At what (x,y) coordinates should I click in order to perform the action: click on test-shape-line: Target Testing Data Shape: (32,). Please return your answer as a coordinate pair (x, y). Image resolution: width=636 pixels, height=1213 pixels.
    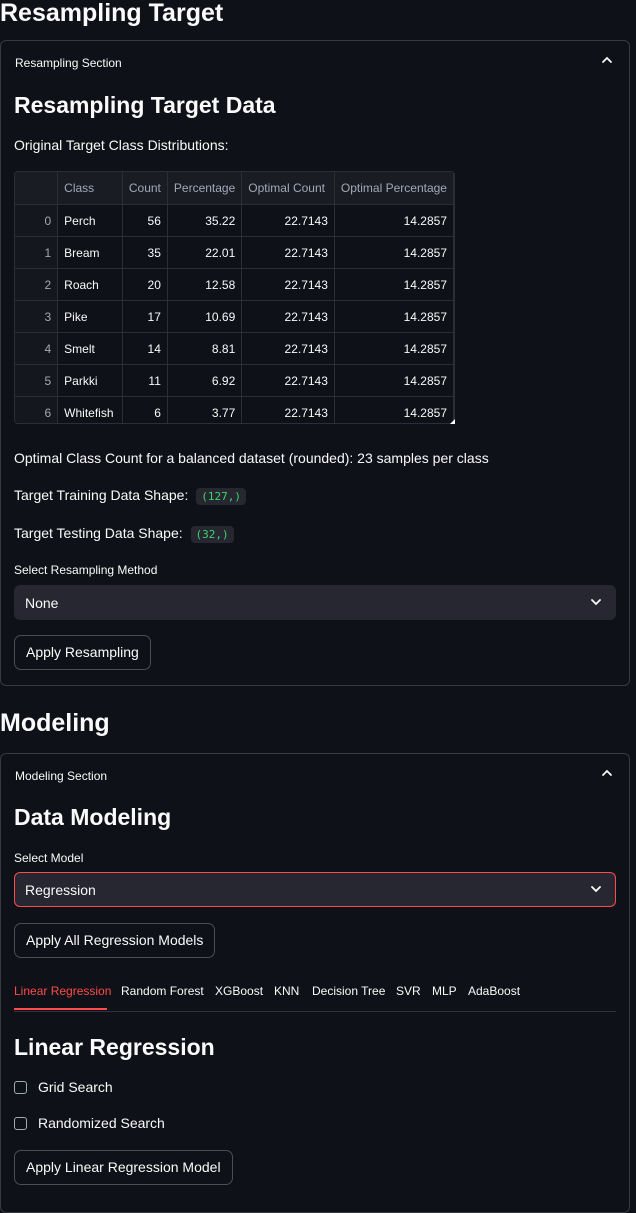
    Looking at the image, I should click on (124, 534).